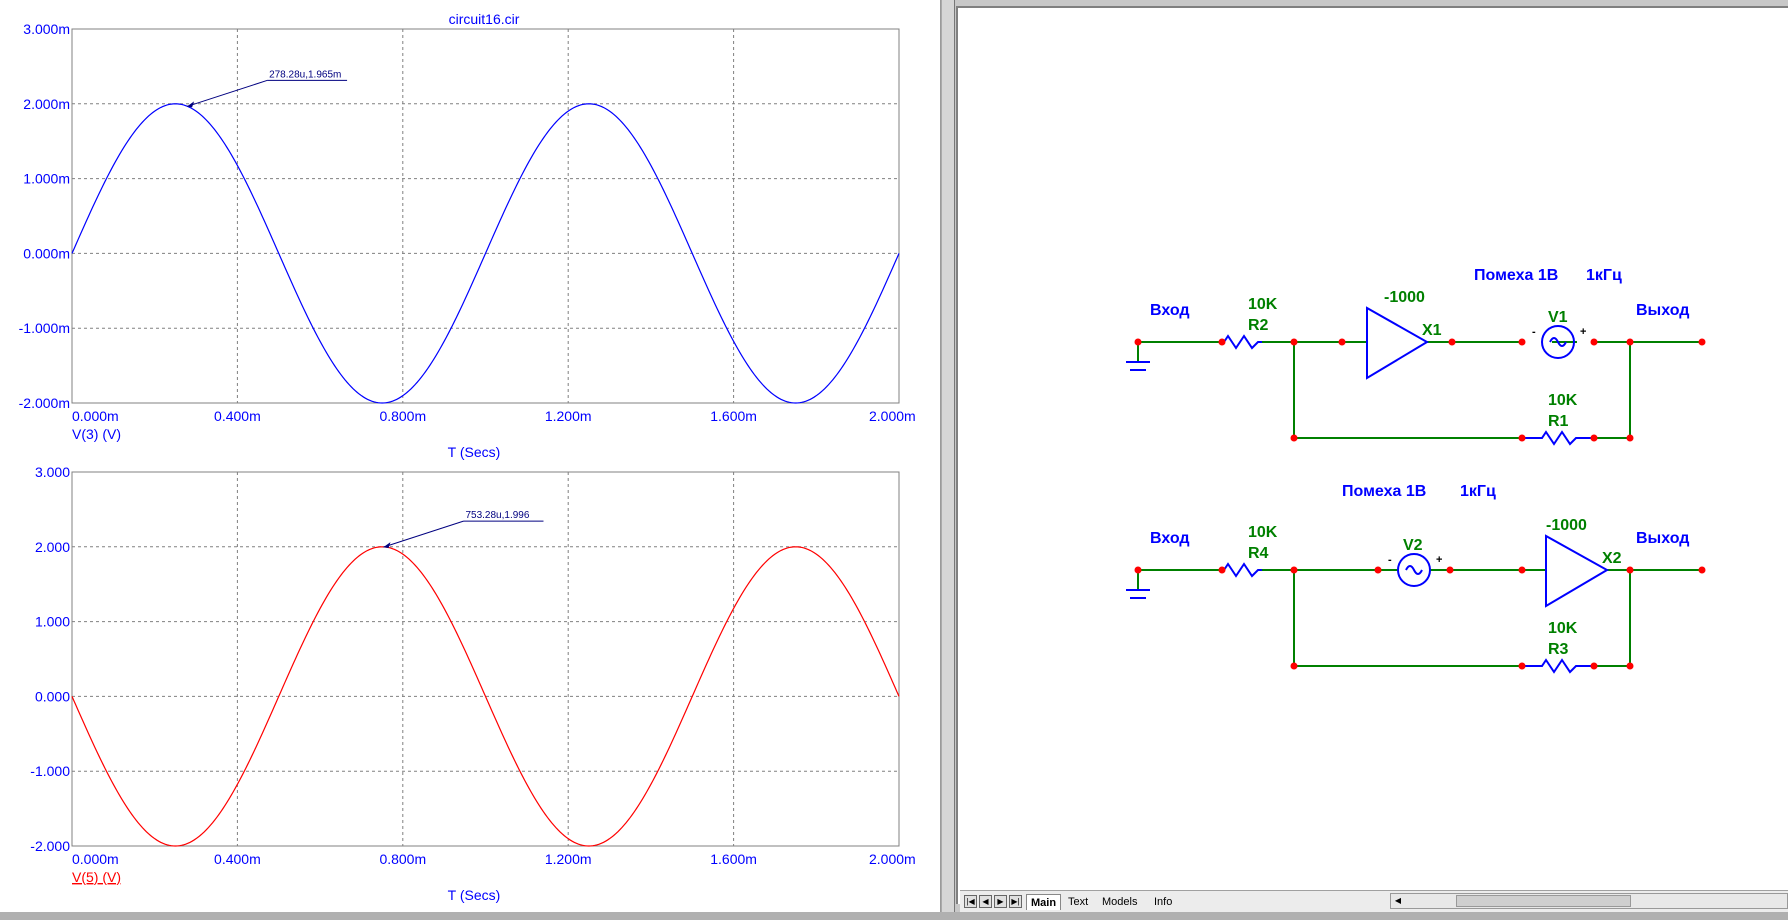  What do you see at coordinates (1558, 438) in the screenshot?
I see `resistor-r1-icon` at bounding box center [1558, 438].